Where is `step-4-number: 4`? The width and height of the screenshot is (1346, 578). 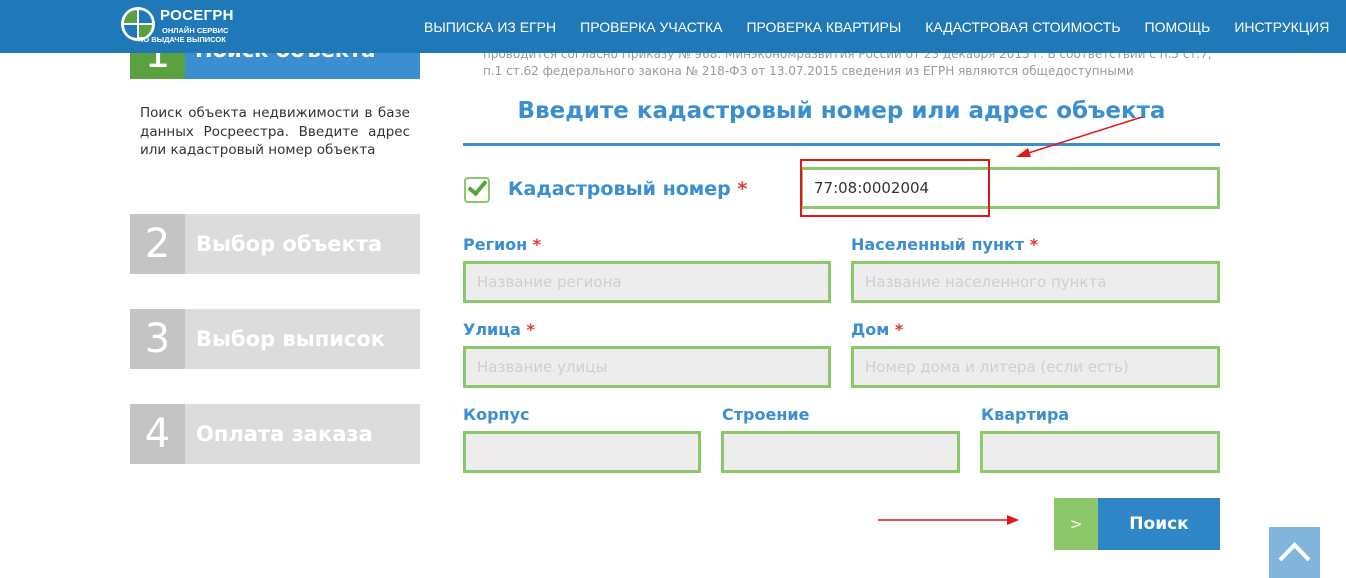 step-4-number: 4 is located at coordinates (157, 434).